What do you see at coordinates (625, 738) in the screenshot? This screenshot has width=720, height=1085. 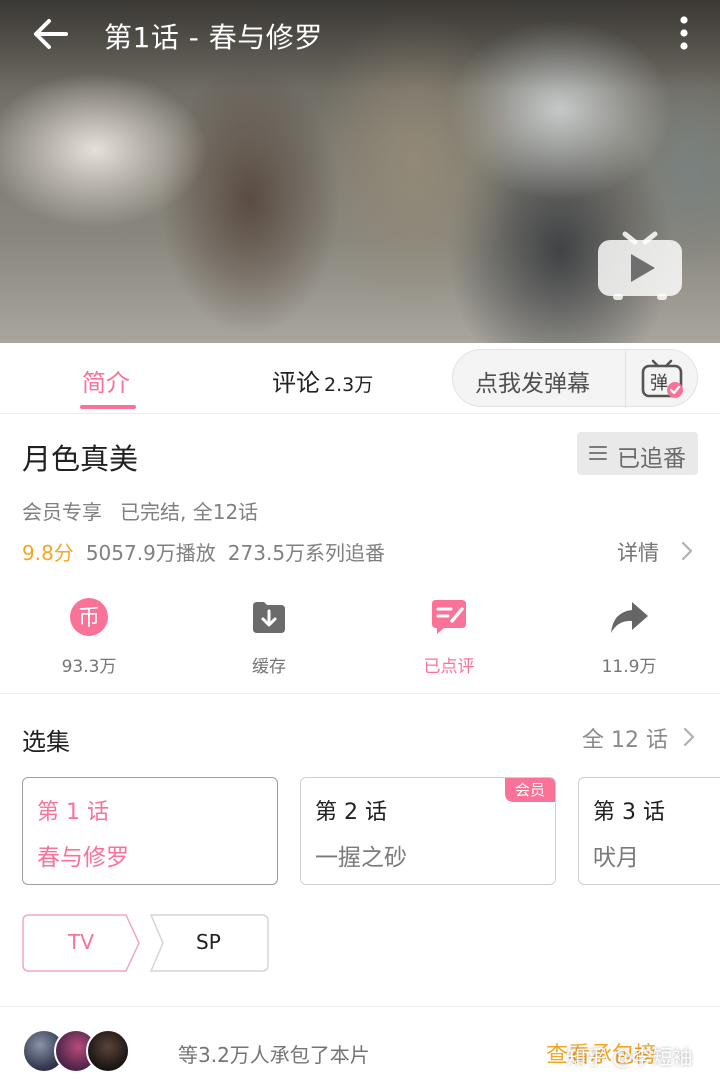 I see `all-episodes-link: 全 12 话` at bounding box center [625, 738].